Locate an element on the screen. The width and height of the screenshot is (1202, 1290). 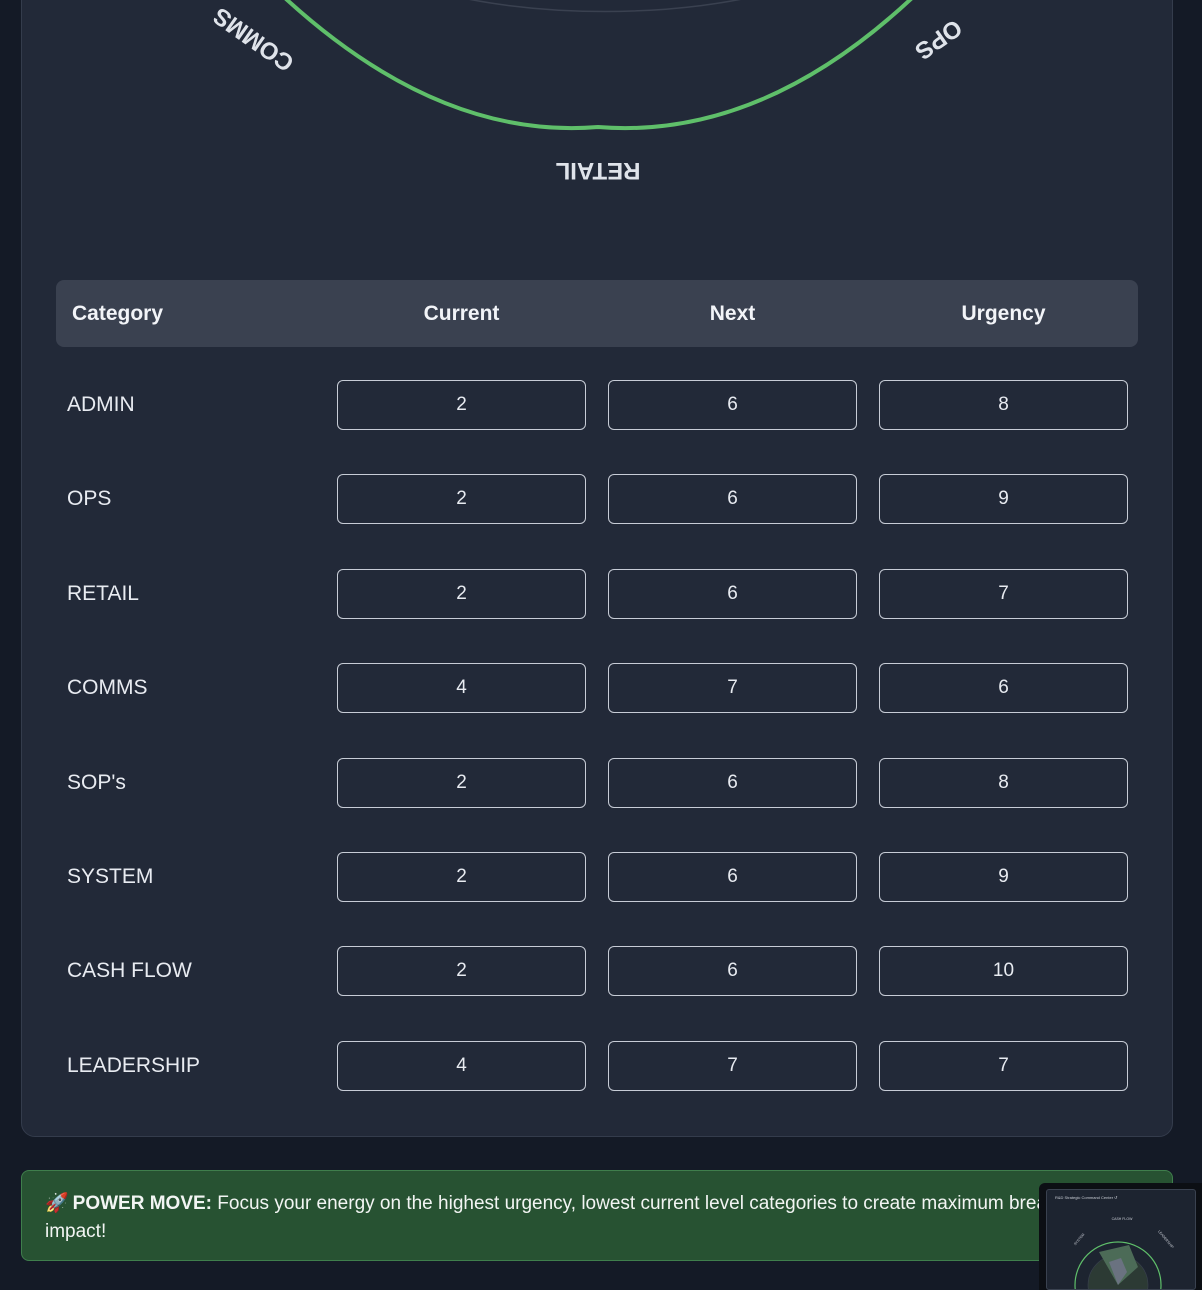
row-category-label: RETAIL is located at coordinates (103, 593).